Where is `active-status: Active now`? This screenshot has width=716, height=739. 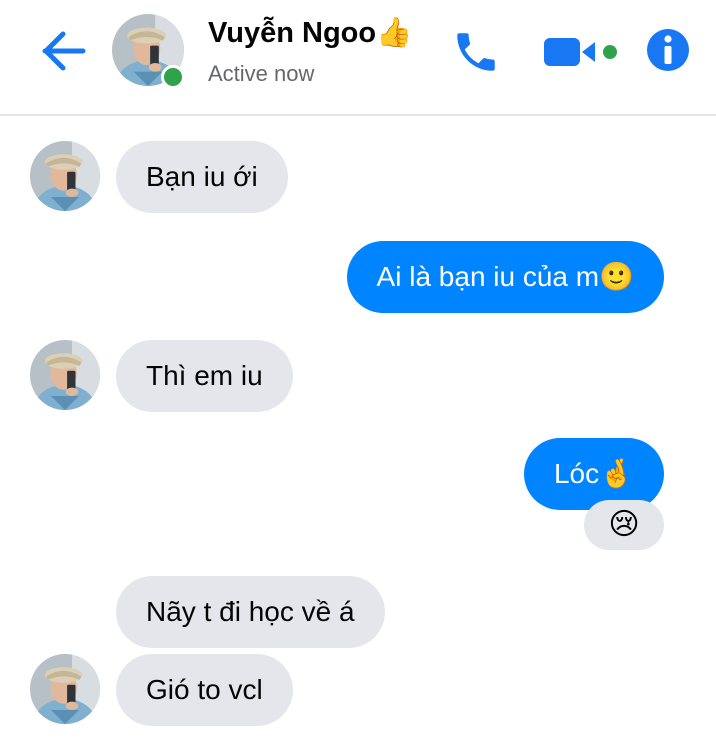
active-status: Active now is located at coordinates (261, 73).